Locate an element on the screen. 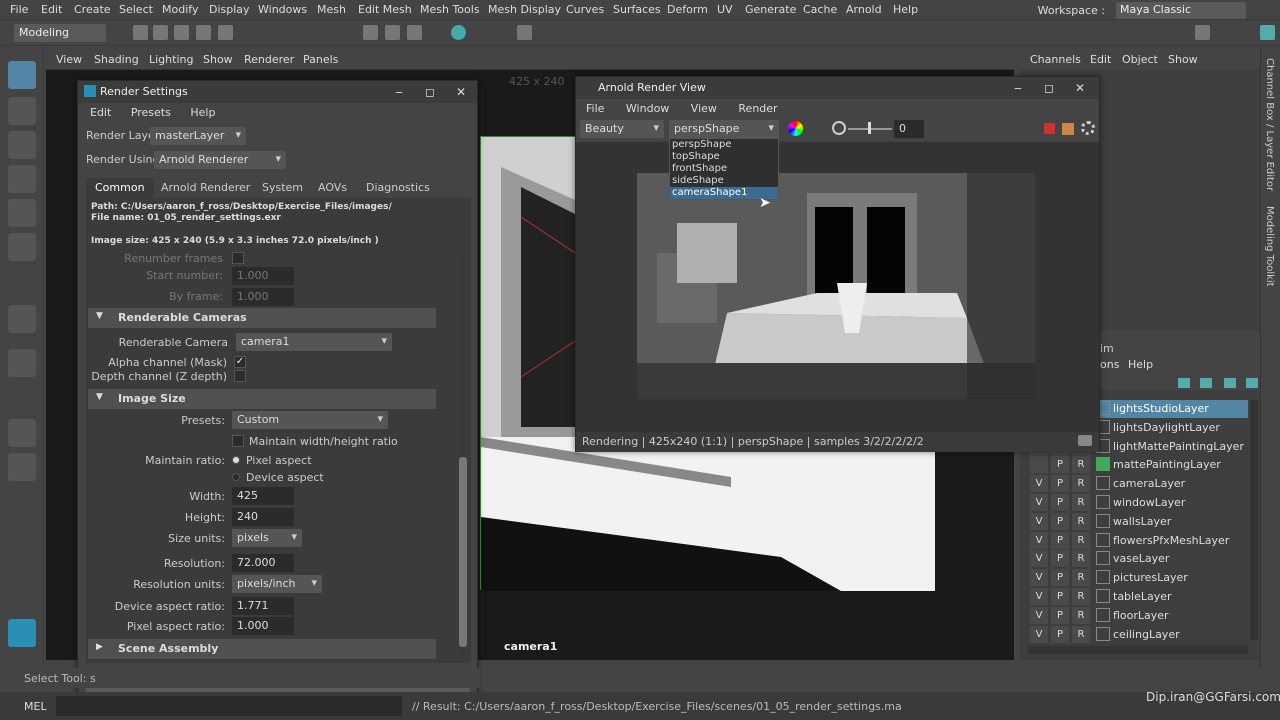 The height and width of the screenshot is (720, 1280). menu-arnold: Arnold is located at coordinates (864, 9).